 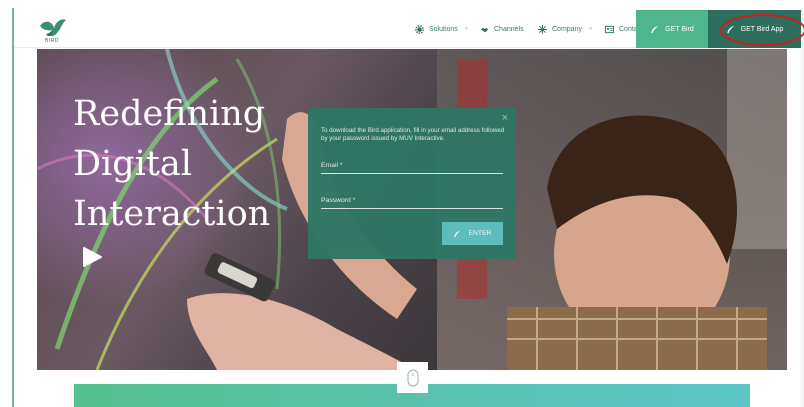 I want to click on hero-headline: Redefining Digital Interaction, so click(x=171, y=164).